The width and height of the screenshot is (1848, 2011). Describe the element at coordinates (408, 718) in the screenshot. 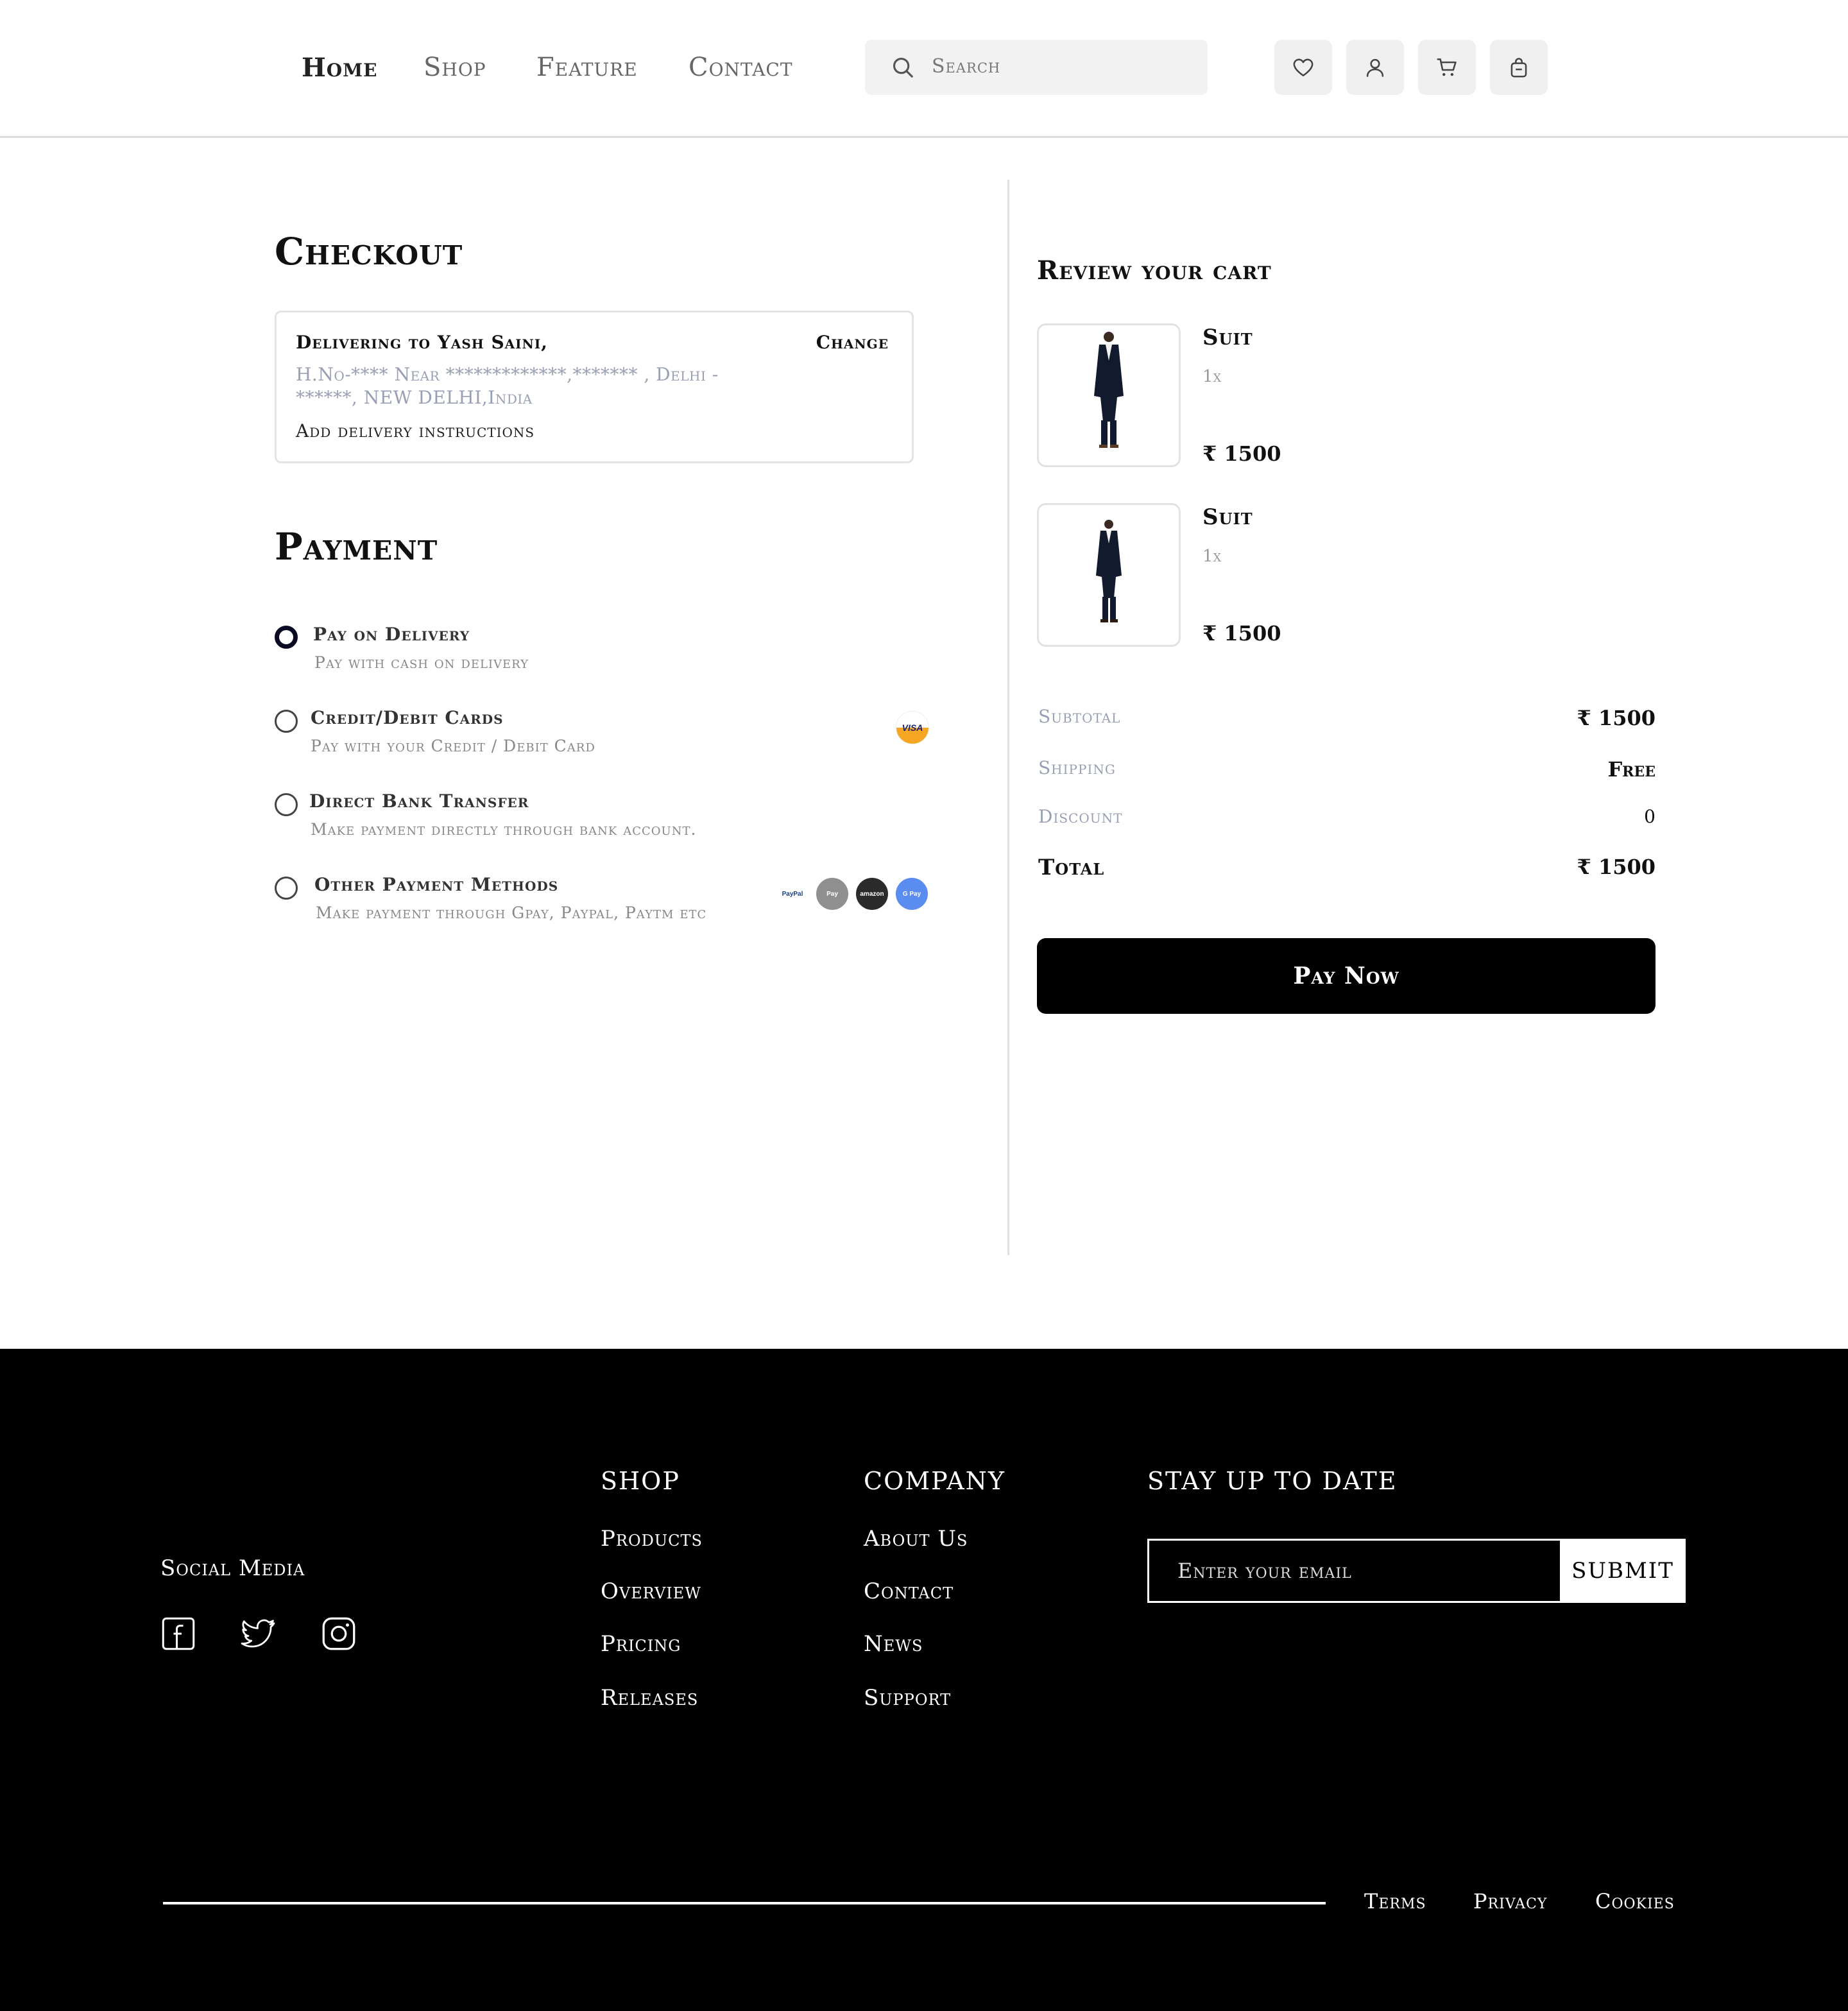

I see `credit-debit-title: Credit/Debit Cards` at that location.